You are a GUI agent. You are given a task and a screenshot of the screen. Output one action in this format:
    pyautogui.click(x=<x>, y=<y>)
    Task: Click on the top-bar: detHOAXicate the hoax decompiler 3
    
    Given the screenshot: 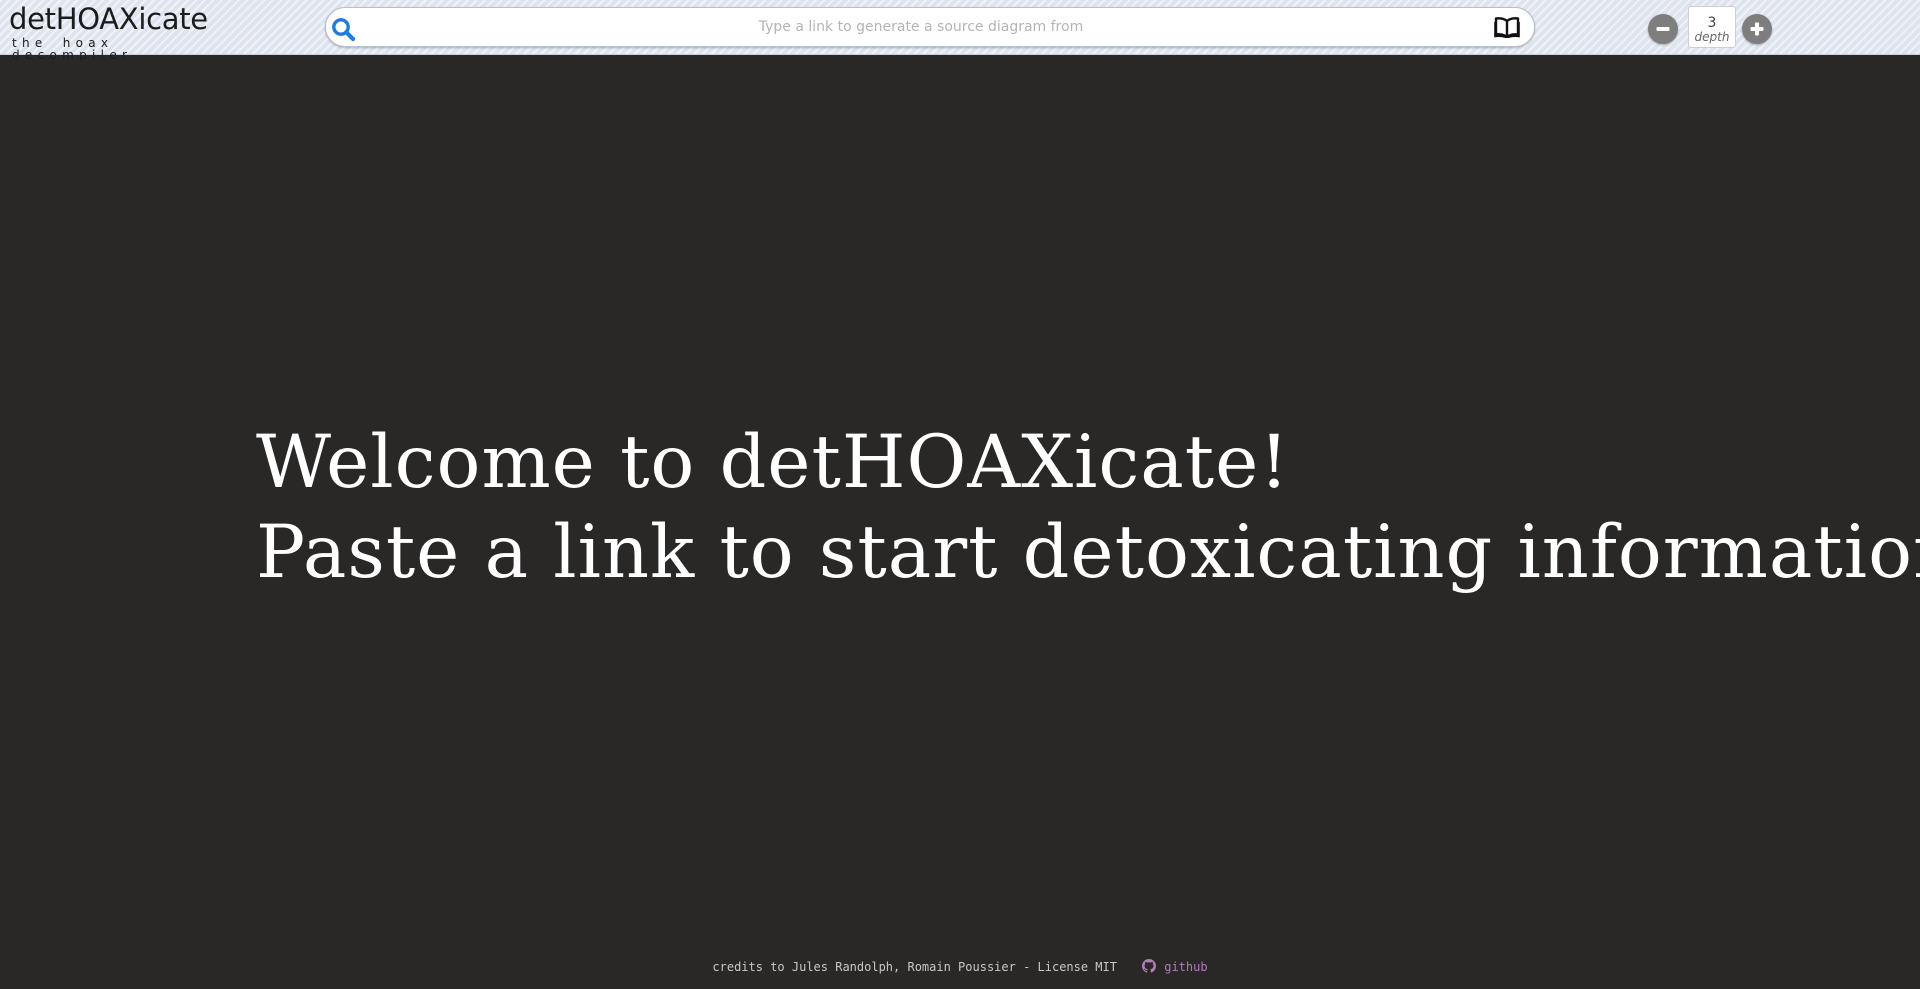 What is the action you would take?
    pyautogui.click(x=960, y=30)
    